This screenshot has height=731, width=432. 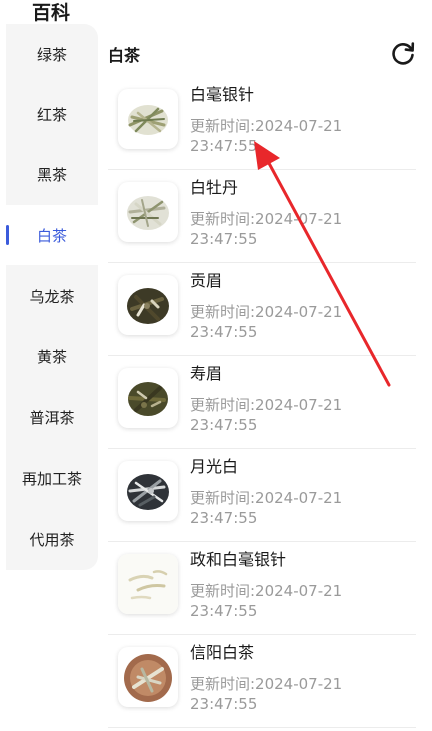 I want to click on sidebar-item-white-tea: 白茶, so click(x=52, y=235).